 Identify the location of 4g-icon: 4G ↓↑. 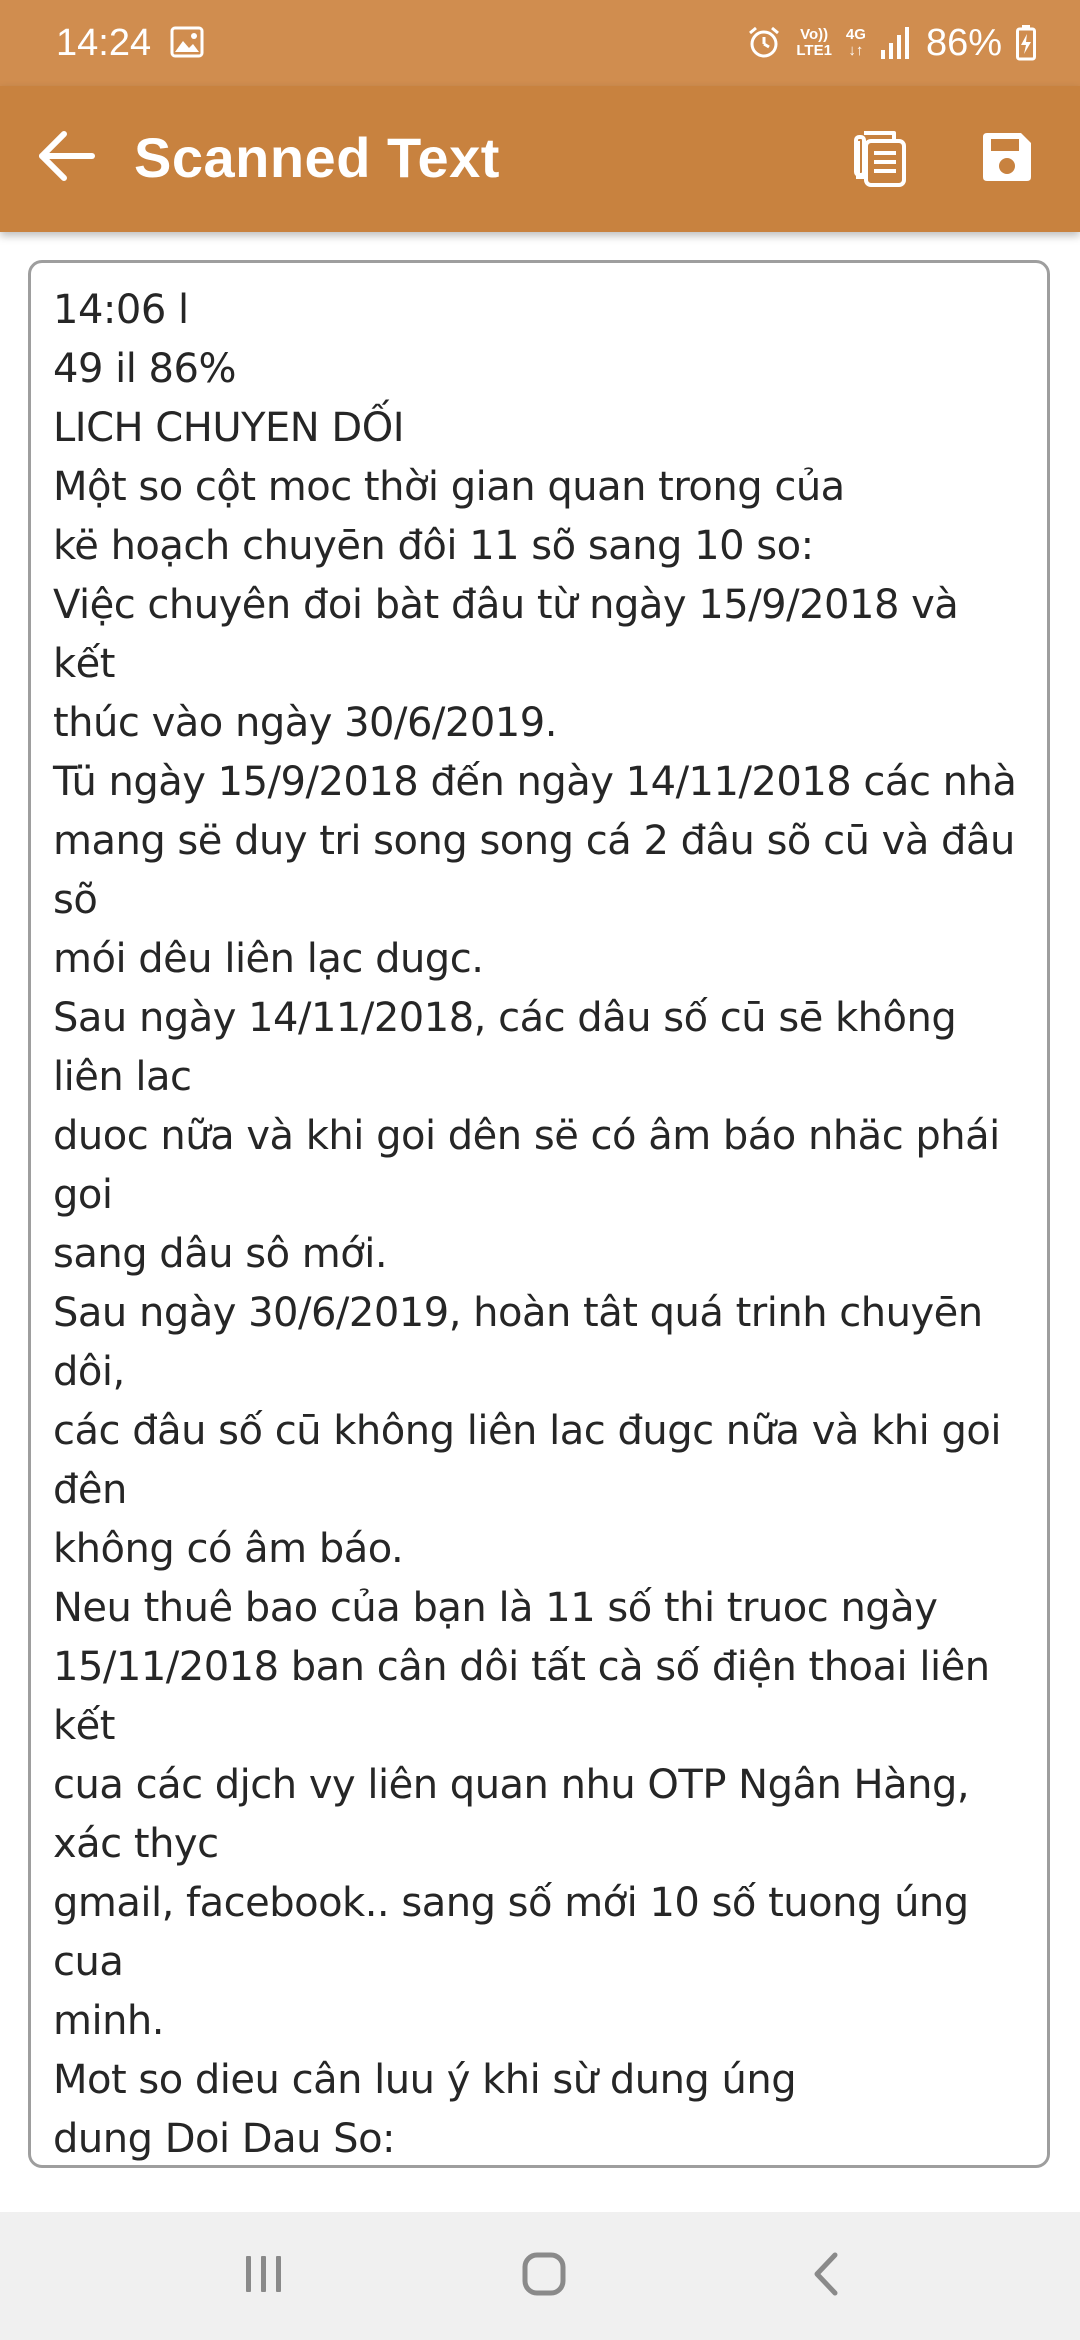
(856, 43).